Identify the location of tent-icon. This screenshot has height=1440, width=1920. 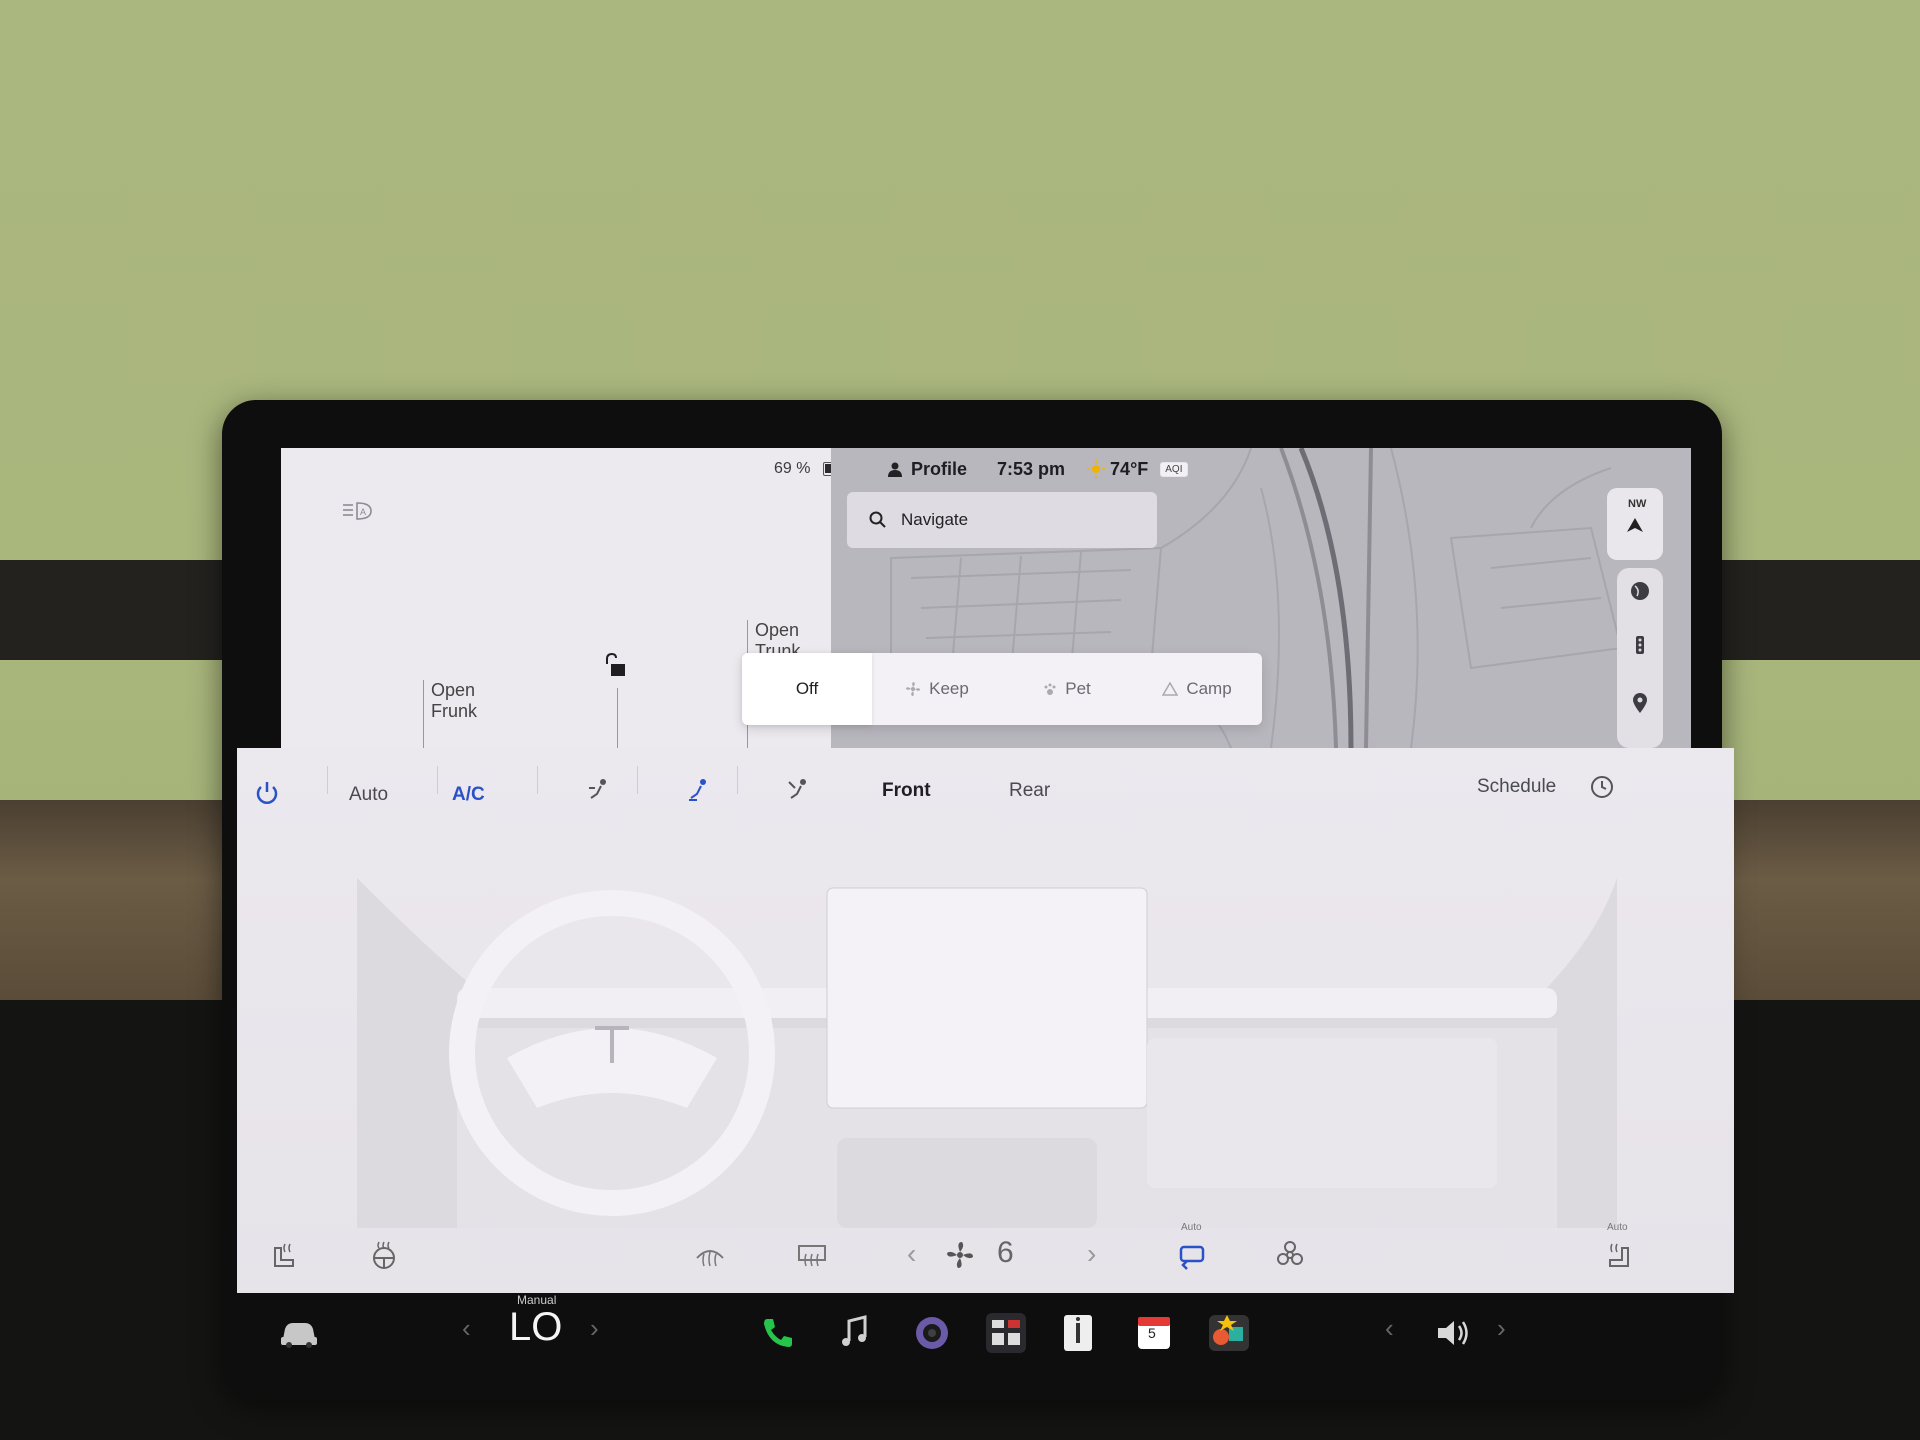
(1170, 689).